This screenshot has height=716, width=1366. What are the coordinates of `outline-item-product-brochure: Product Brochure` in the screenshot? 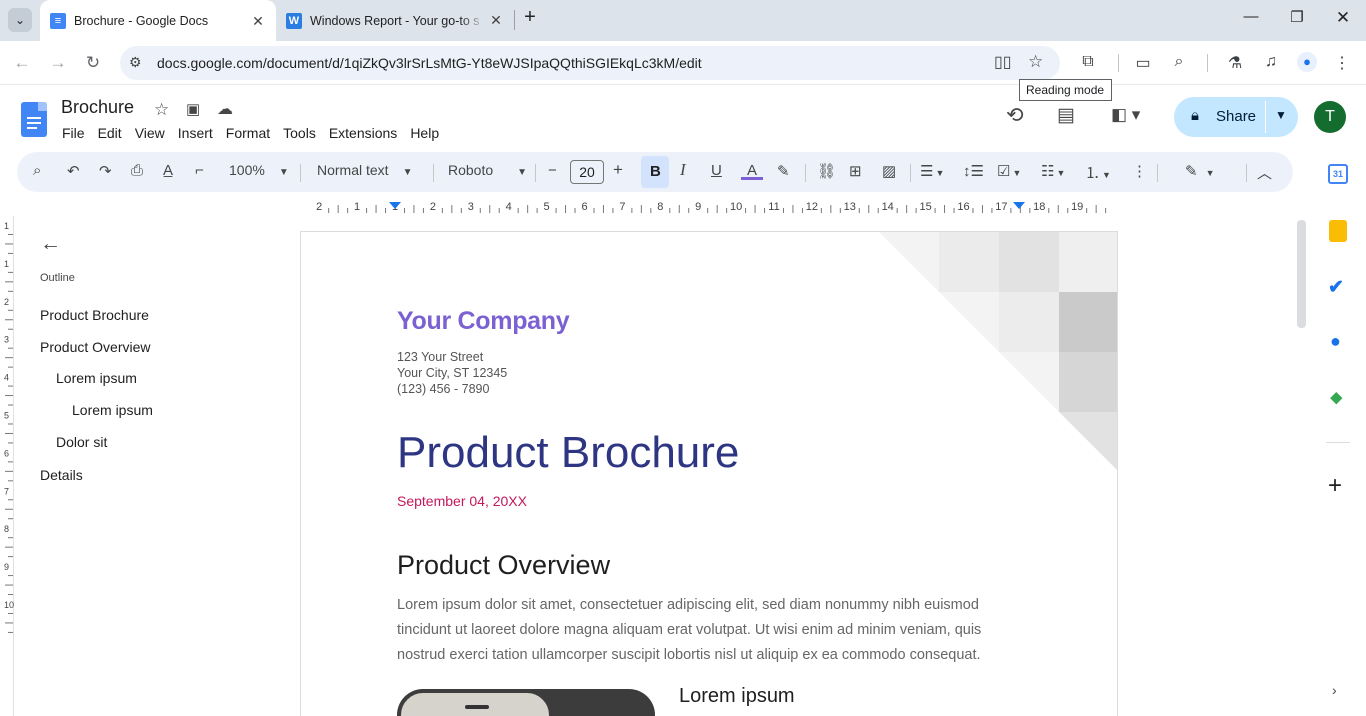 It's located at (94, 315).